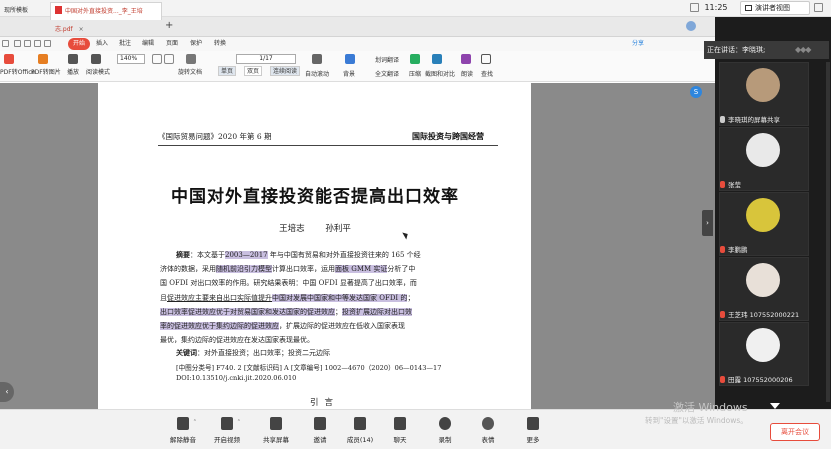  I want to click on reactions-button: 表情, so click(488, 430).